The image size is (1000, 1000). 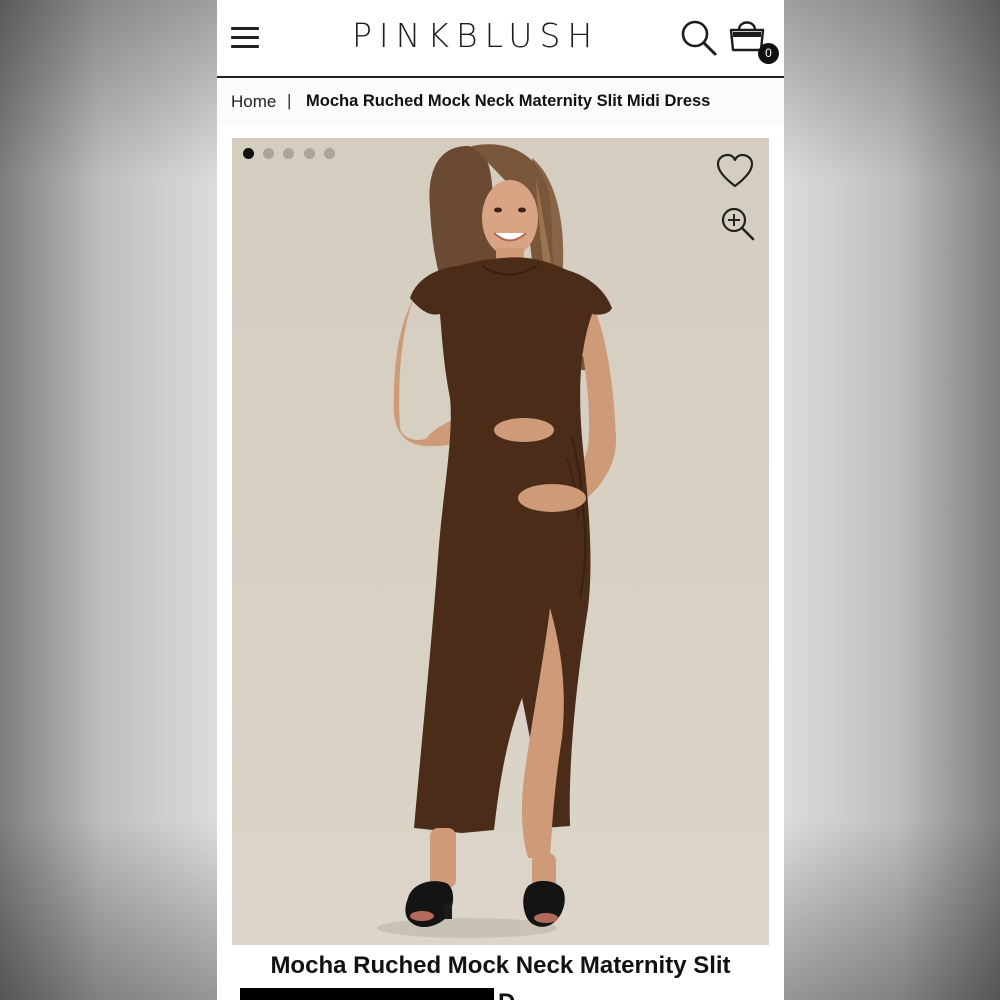 I want to click on product-title: Mocha Ruched Mock Neck Maternity Slit, so click(x=500, y=965).